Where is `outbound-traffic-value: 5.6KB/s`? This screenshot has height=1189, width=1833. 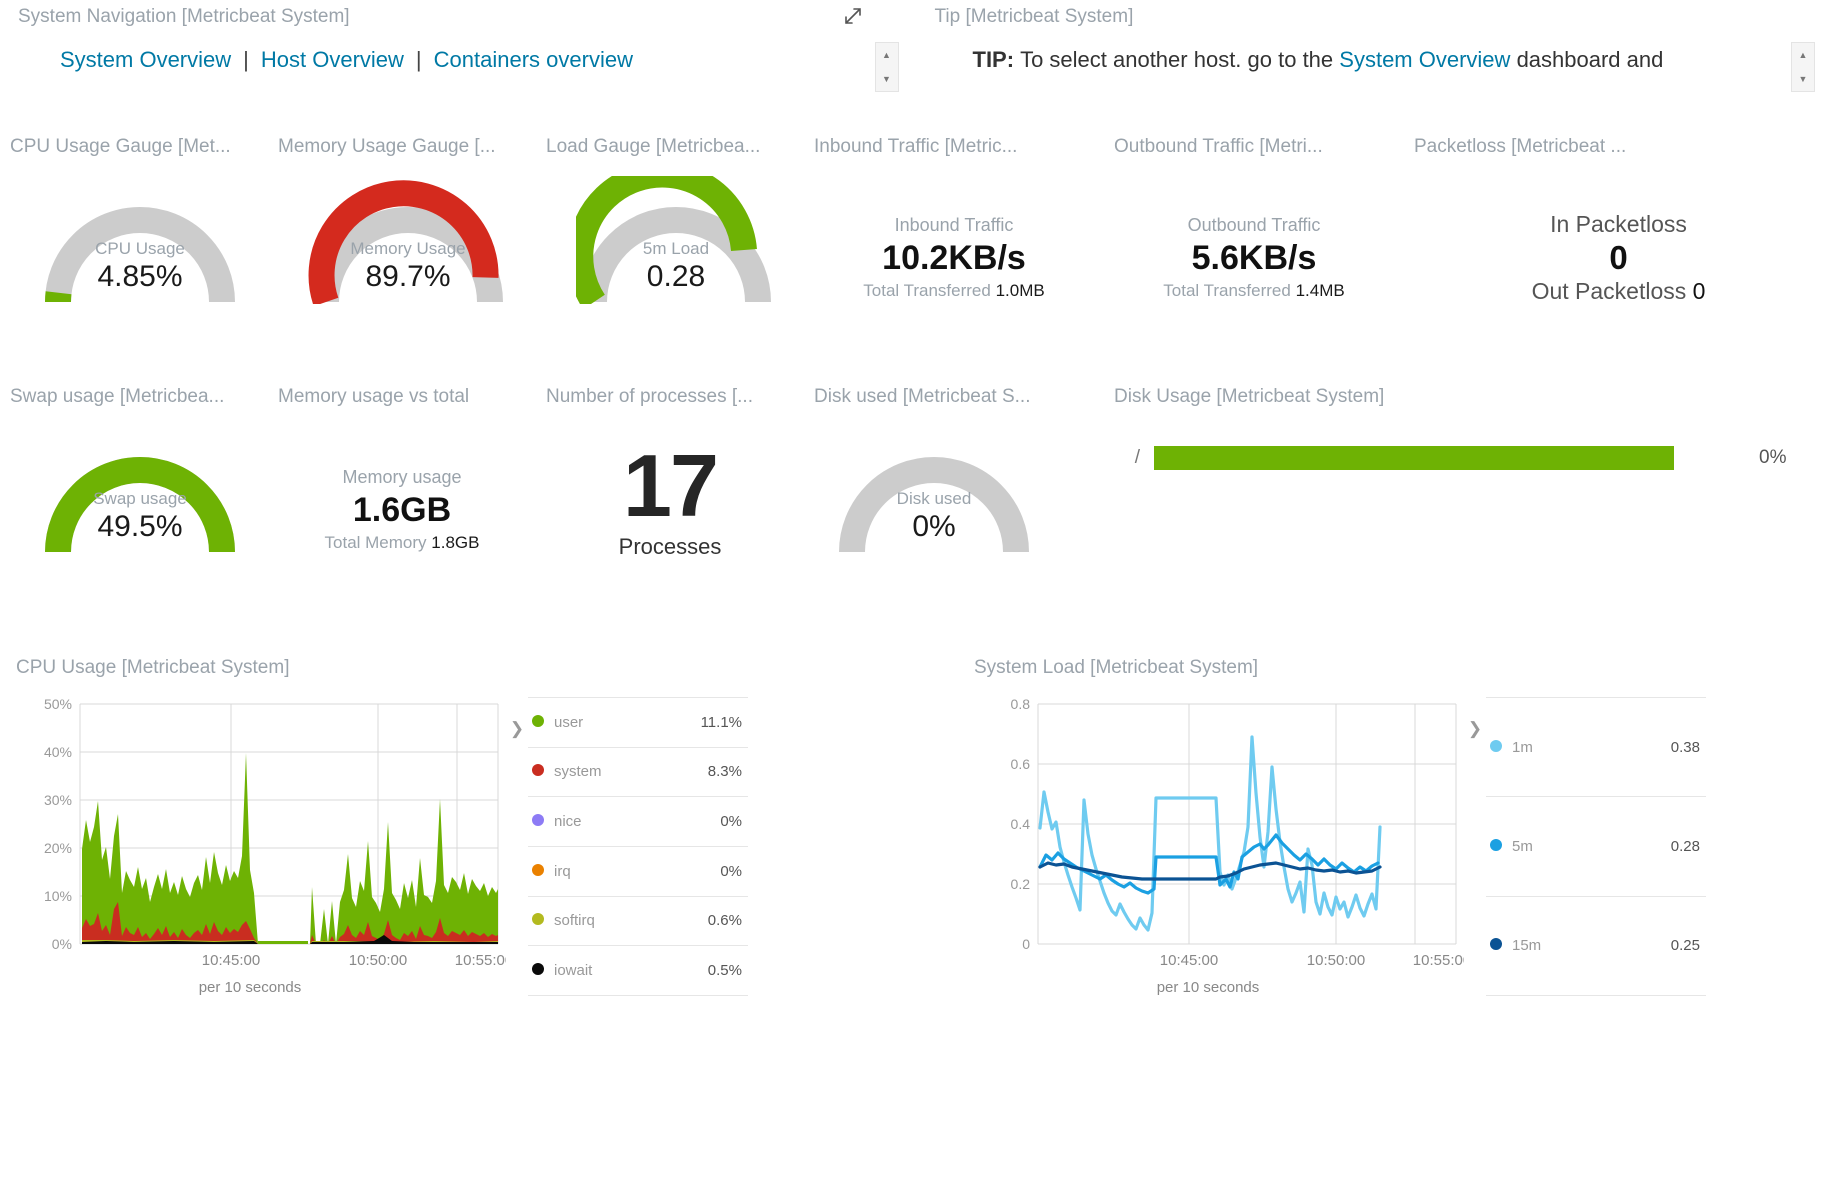
outbound-traffic-value: 5.6KB/s is located at coordinates (1254, 258).